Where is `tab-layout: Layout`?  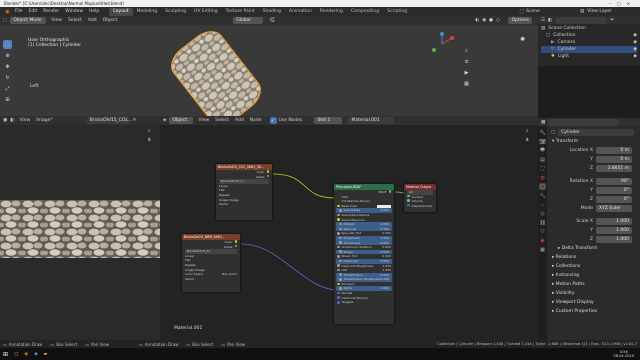 tab-layout: Layout is located at coordinates (121, 11).